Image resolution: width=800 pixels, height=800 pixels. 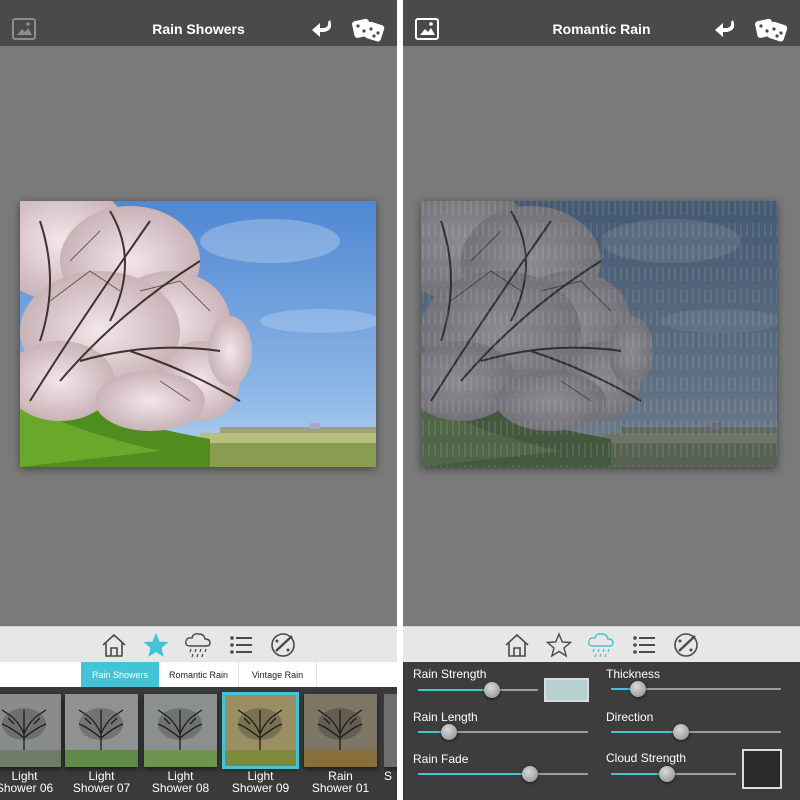 What do you see at coordinates (120, 674) in the screenshot?
I see `tab-rain-showers: Rain Showers` at bounding box center [120, 674].